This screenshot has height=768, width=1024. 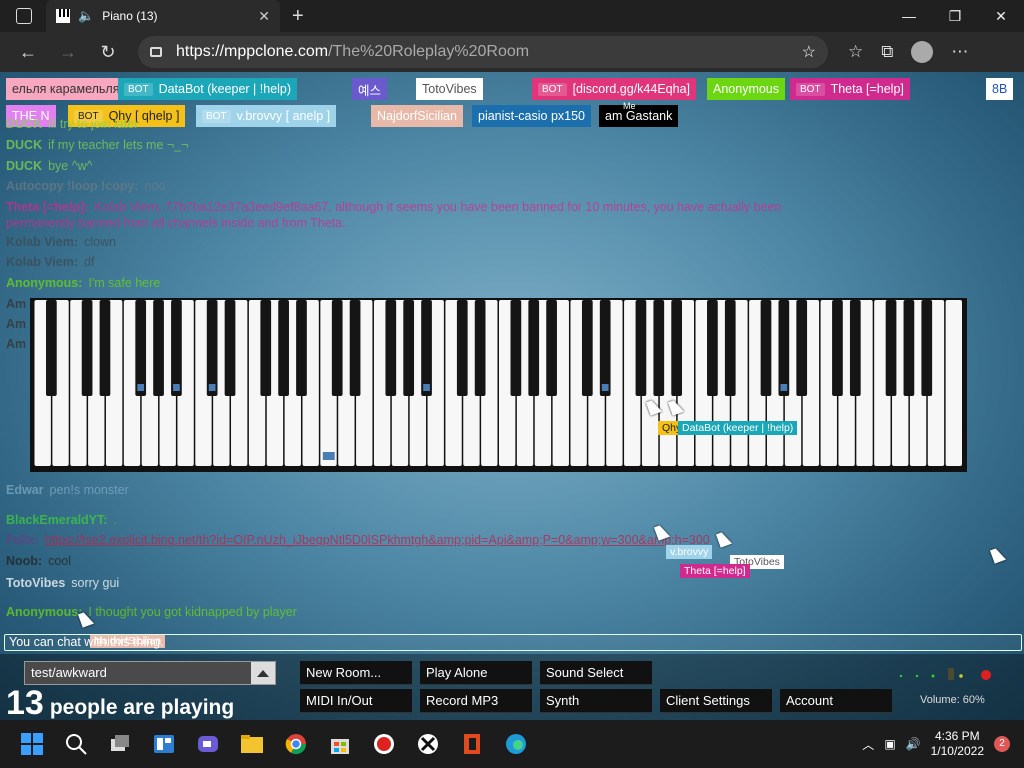 I want to click on speaker-icon: 🔈, so click(x=86, y=16).